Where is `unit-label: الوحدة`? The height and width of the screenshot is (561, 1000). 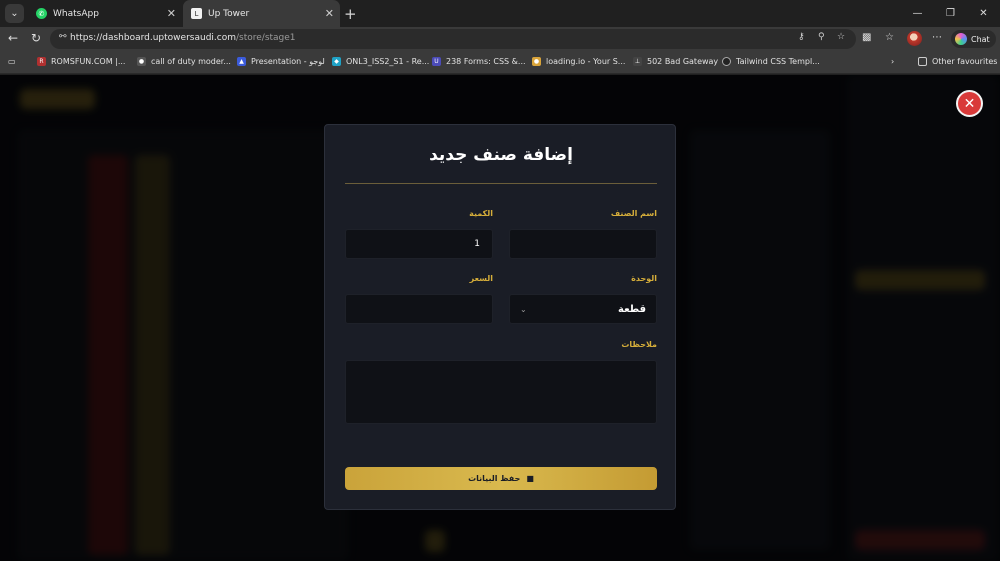 unit-label: الوحدة is located at coordinates (644, 278).